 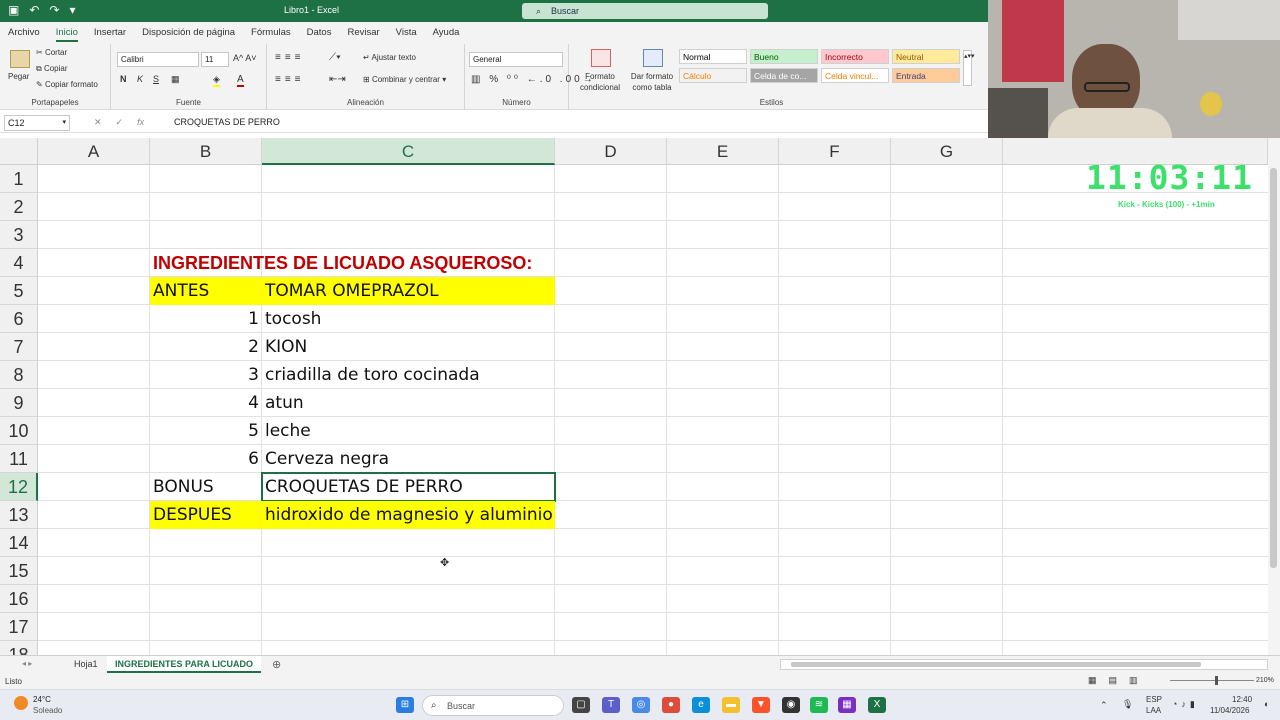 I want to click on merge-center-button: ⊞ Combinar y centrar ▾, so click(x=404, y=79).